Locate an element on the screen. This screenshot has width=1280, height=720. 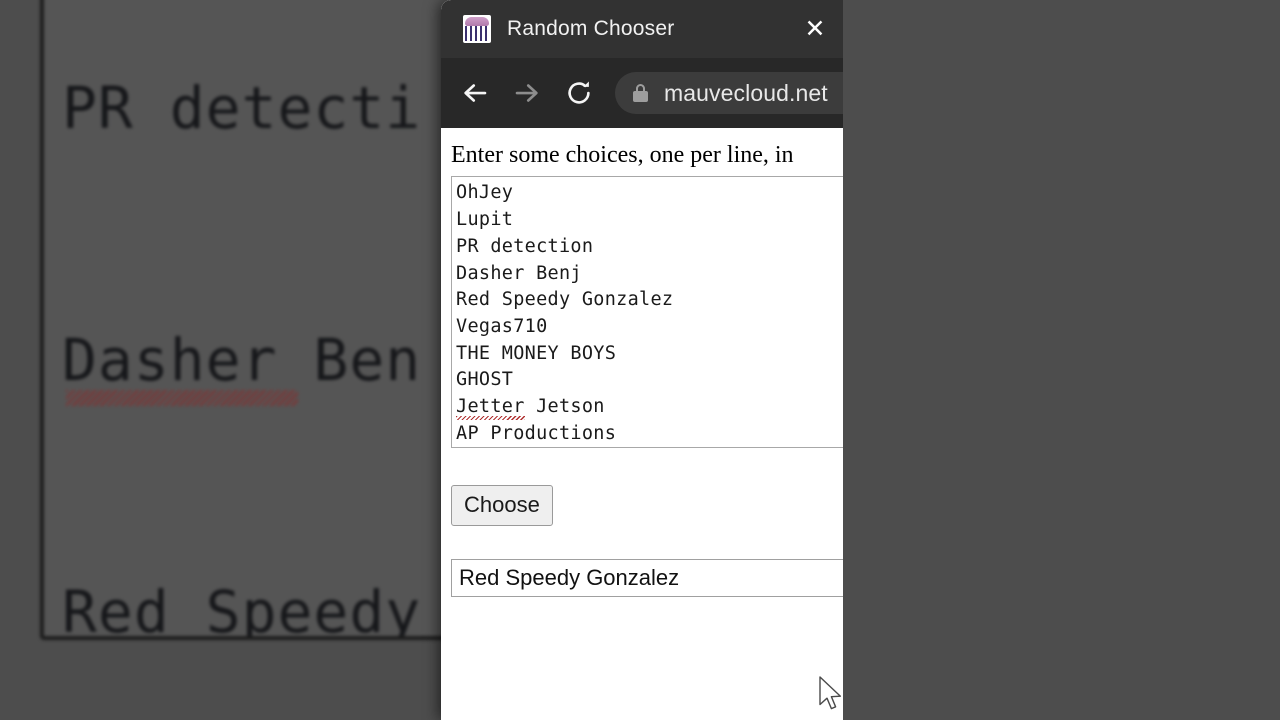
close-icon: ✕ is located at coordinates (815, 29).